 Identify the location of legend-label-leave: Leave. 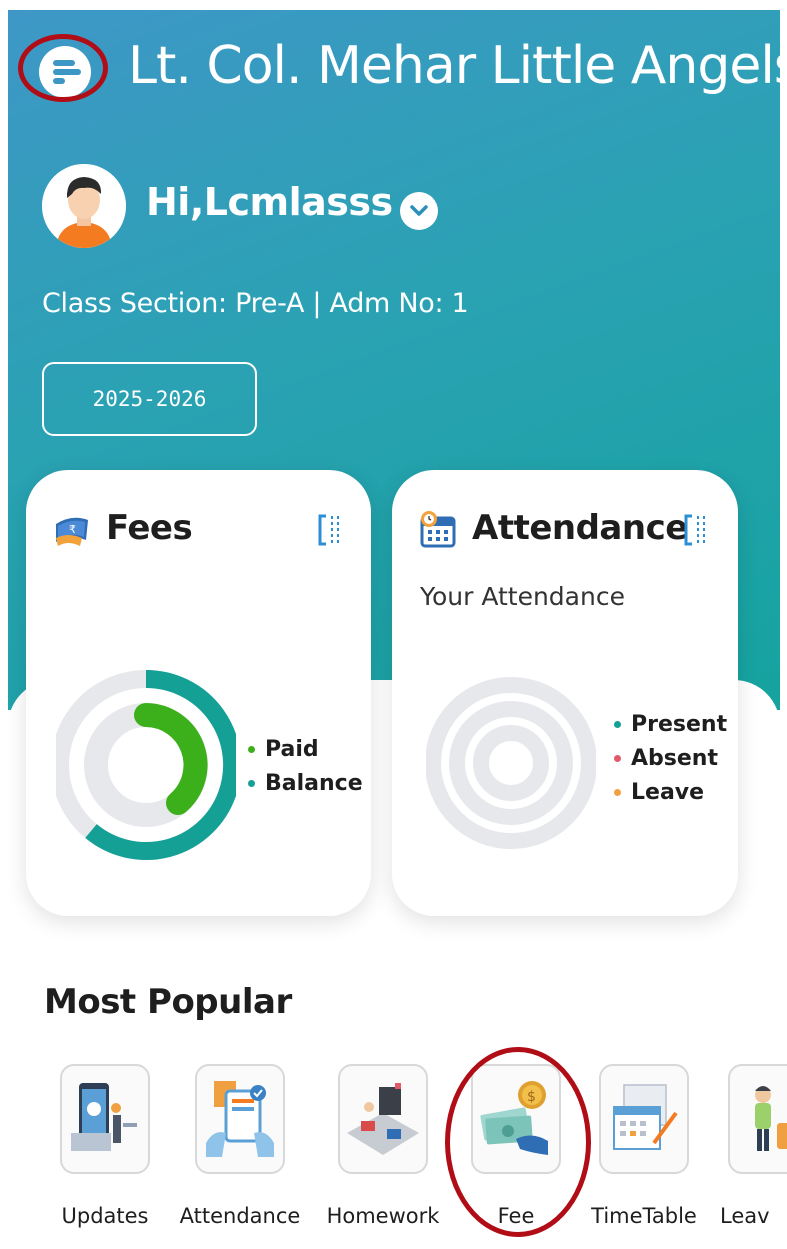
(668, 792).